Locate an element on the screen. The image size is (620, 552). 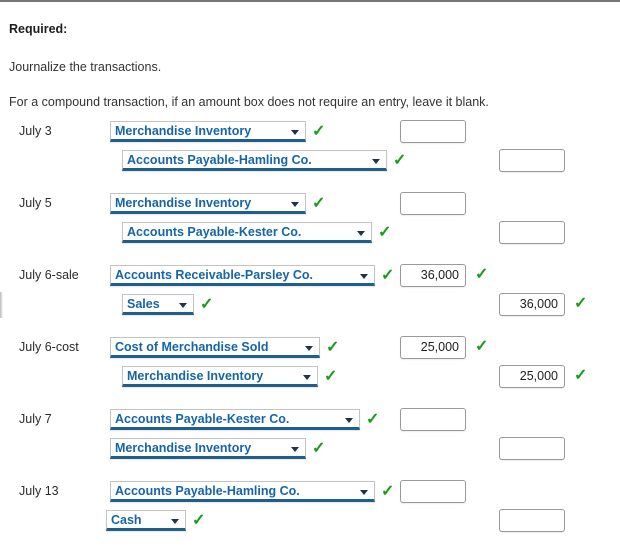
journal-debit-row: July 13 Accounts Payable-Hamling Co. ✓ is located at coordinates (310, 494).